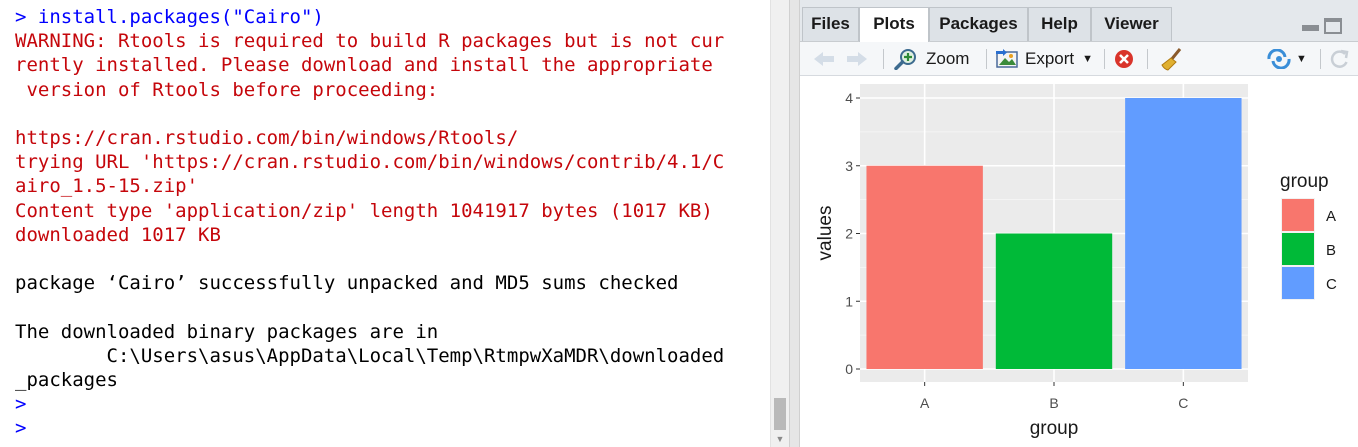  What do you see at coordinates (849, 234) in the screenshot?
I see `y-tick-label: 2` at bounding box center [849, 234].